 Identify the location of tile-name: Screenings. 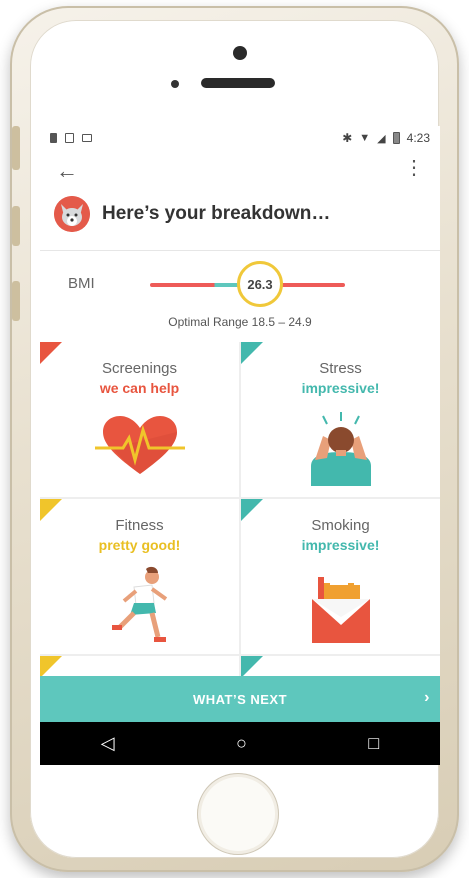
(139, 368).